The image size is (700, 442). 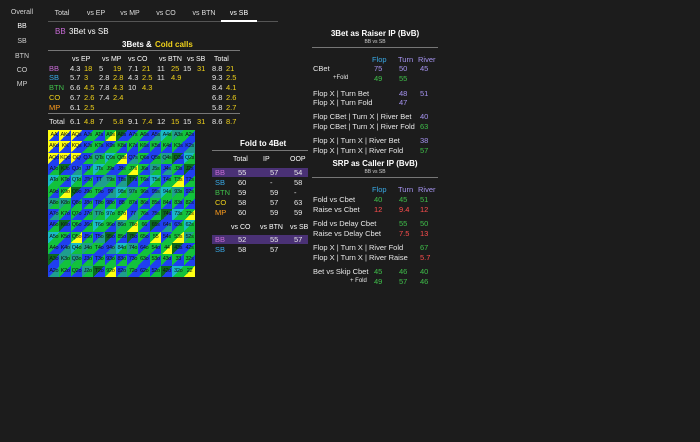 I want to click on hand-cell-54s: 54s, so click(x=167, y=237).